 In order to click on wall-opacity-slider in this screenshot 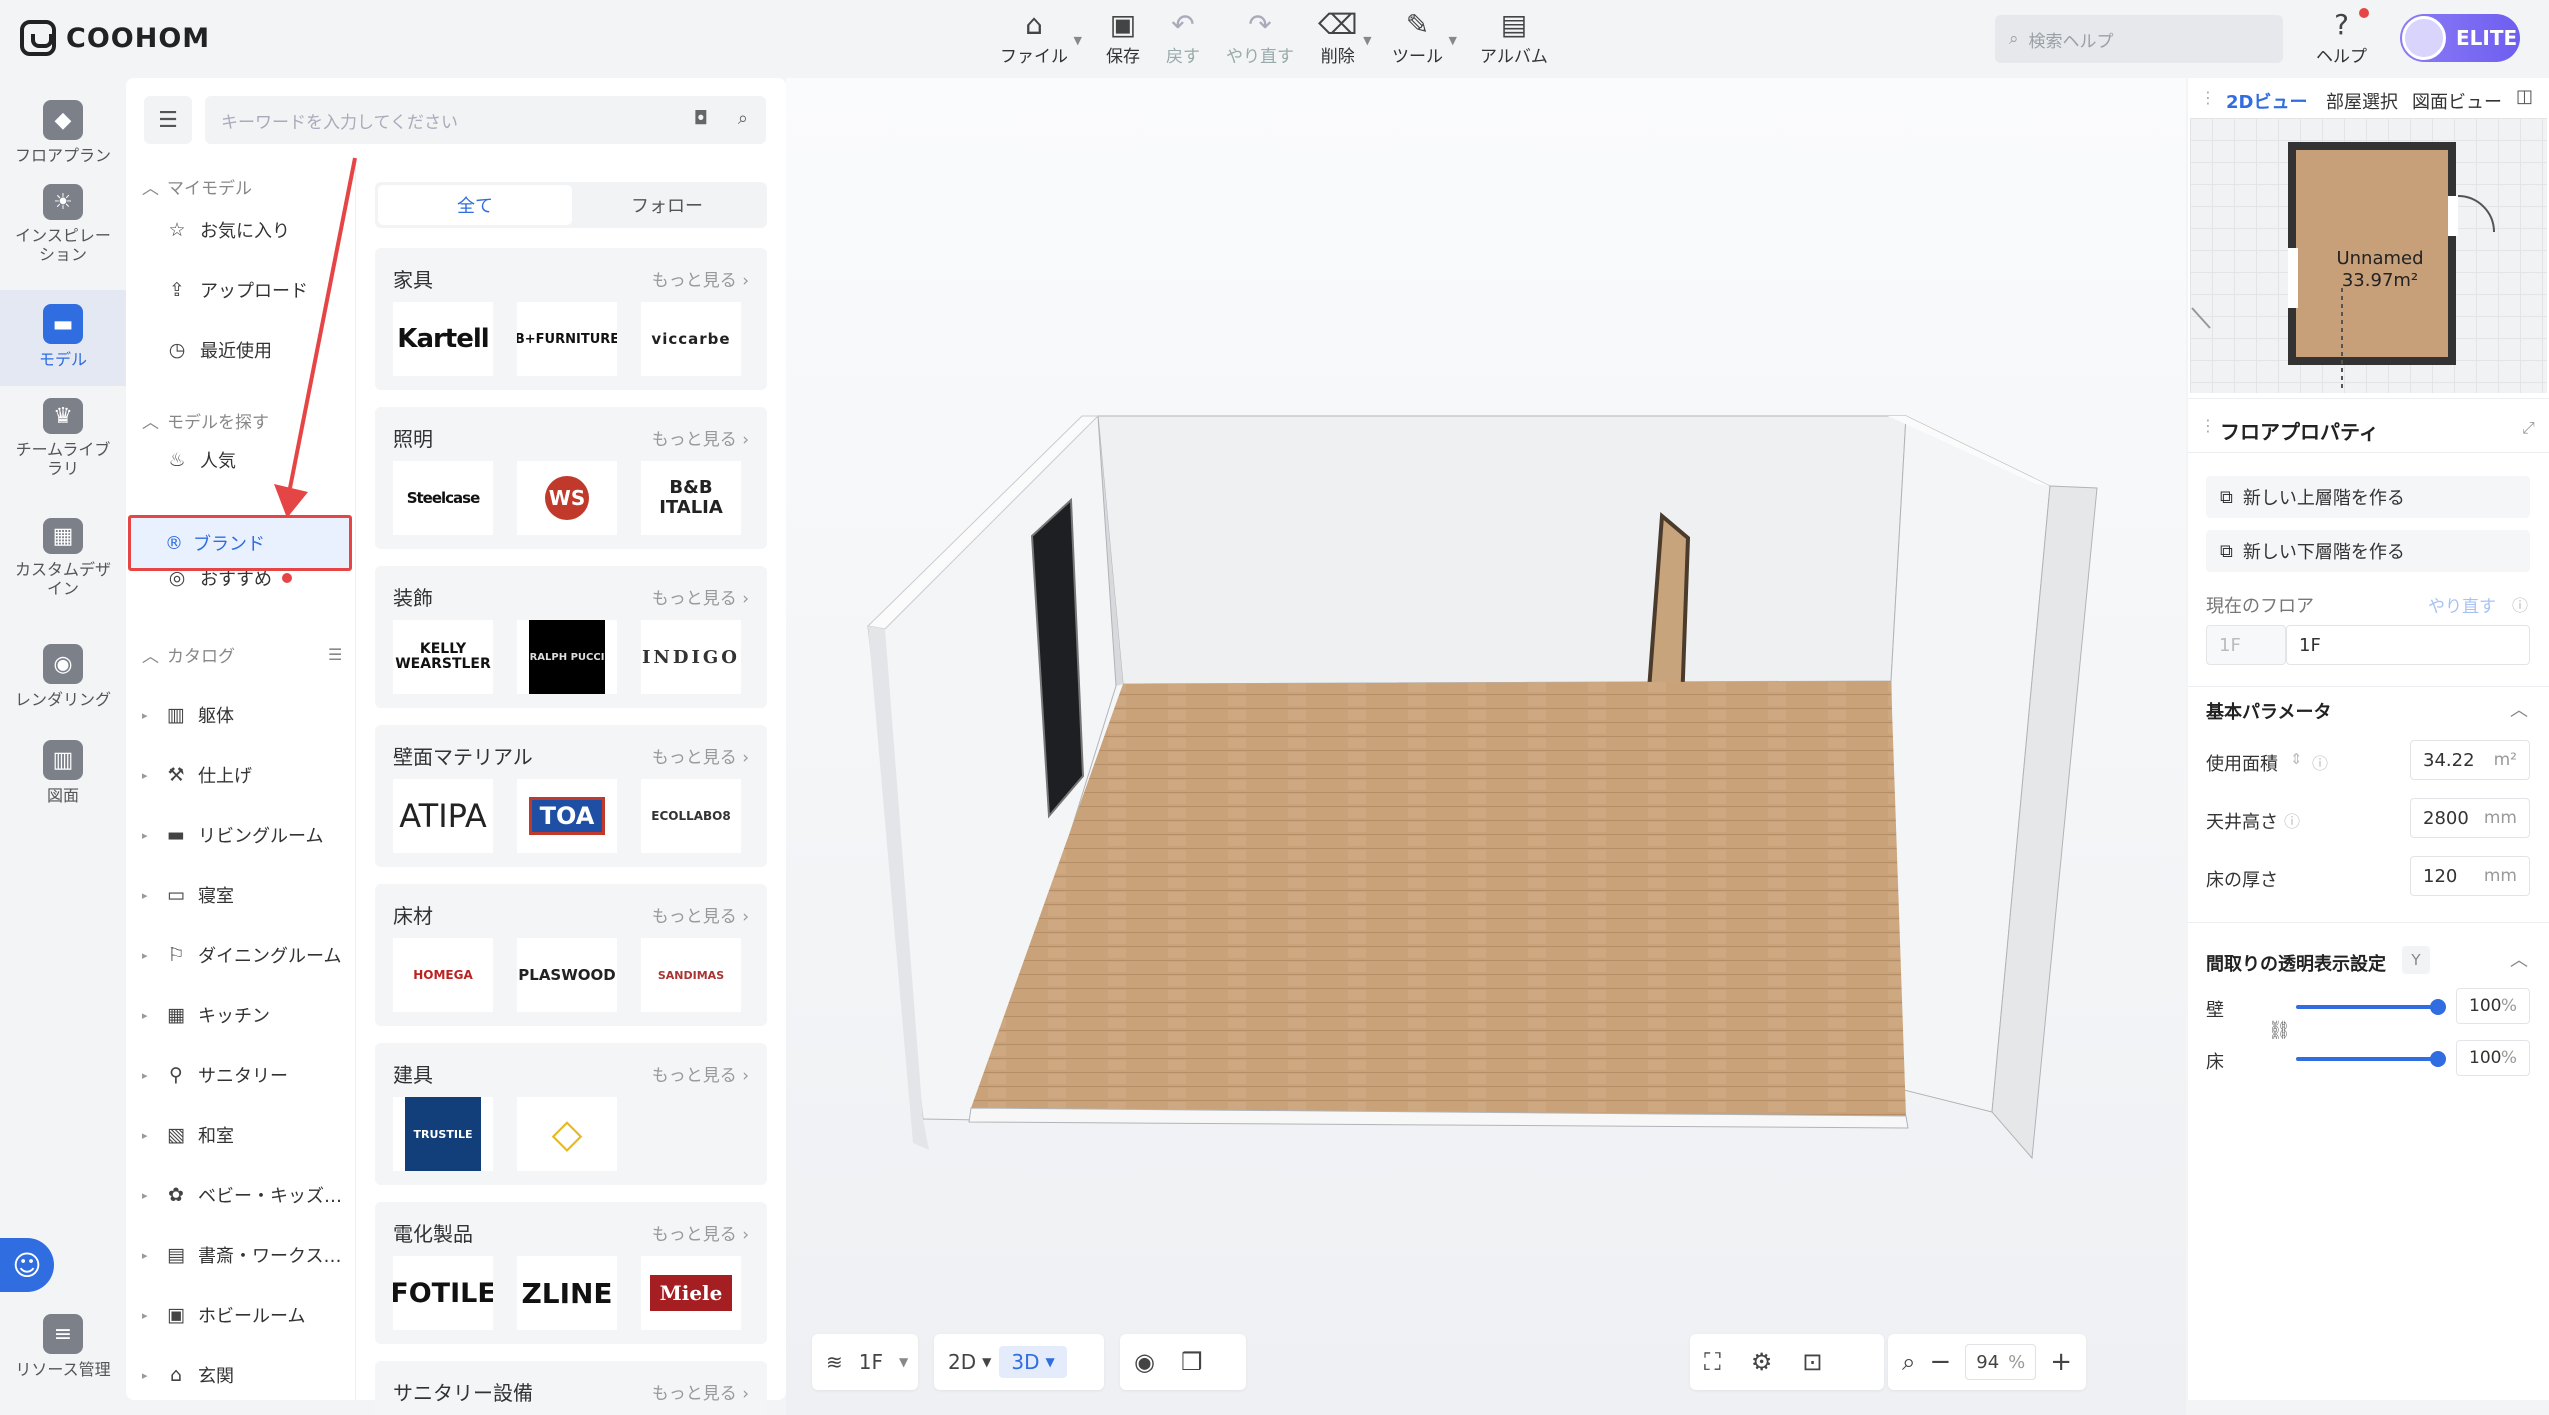, I will do `click(2371, 1007)`.